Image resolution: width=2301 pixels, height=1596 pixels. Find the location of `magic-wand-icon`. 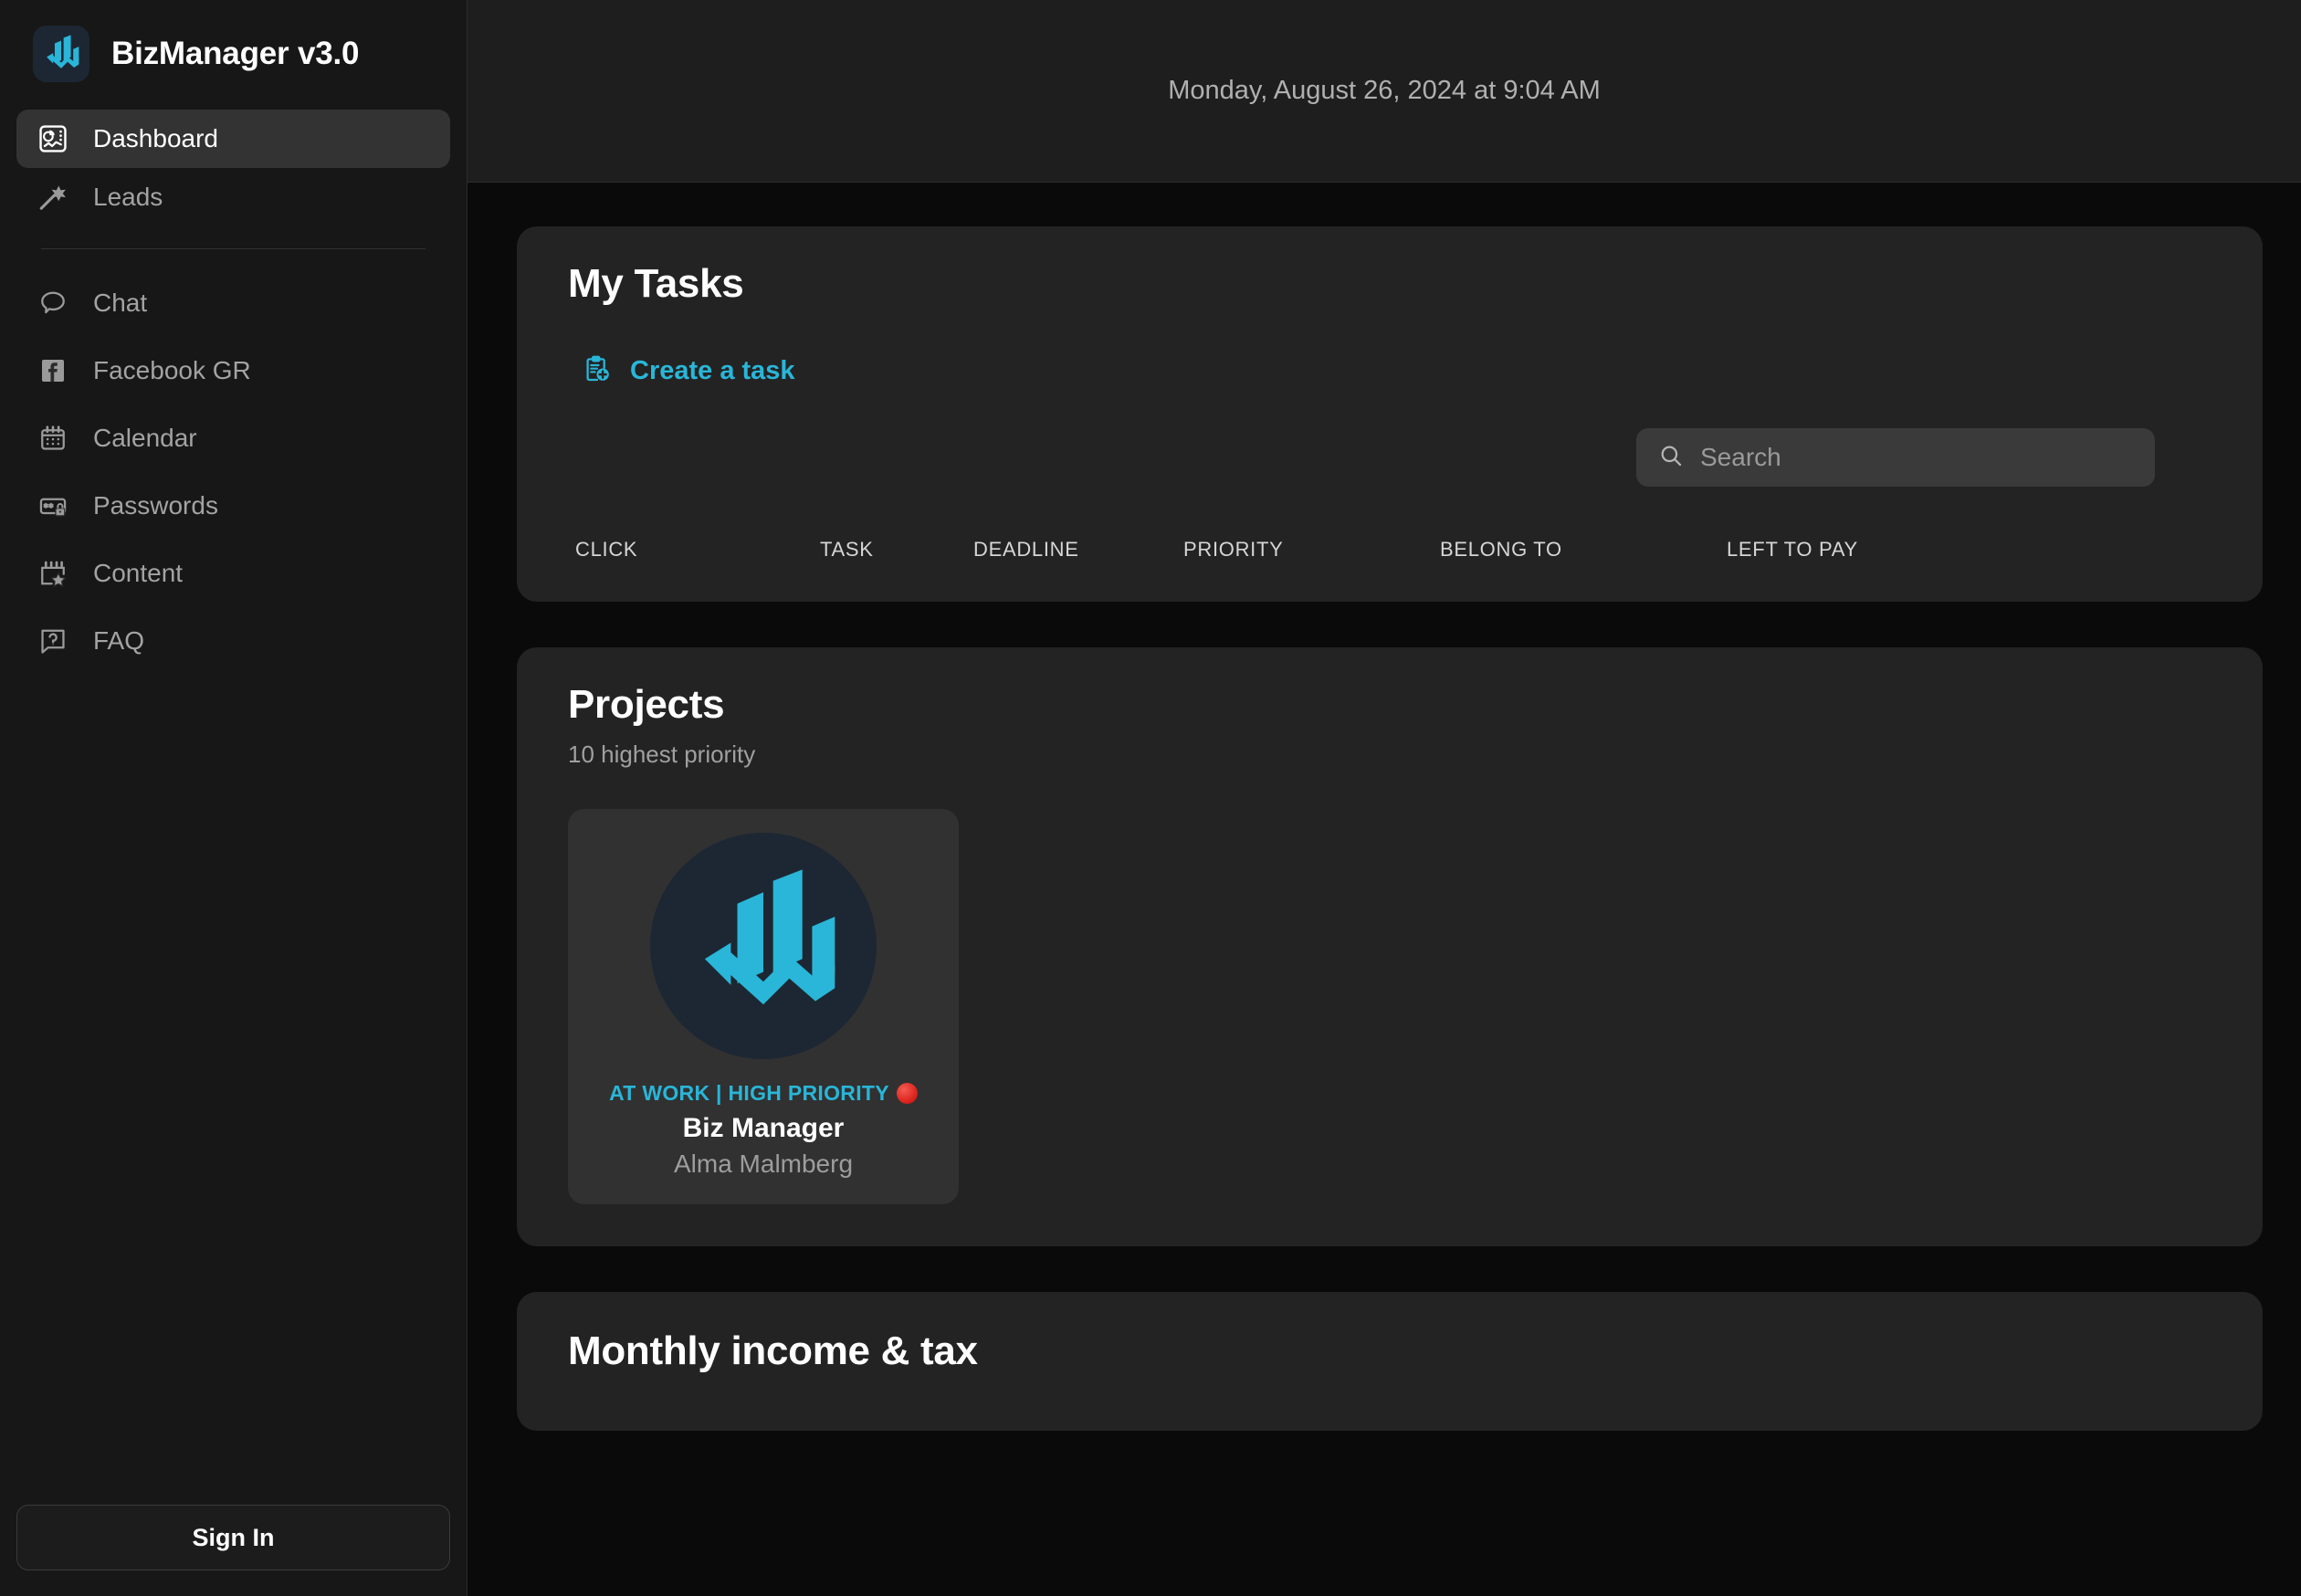

magic-wand-icon is located at coordinates (53, 197).